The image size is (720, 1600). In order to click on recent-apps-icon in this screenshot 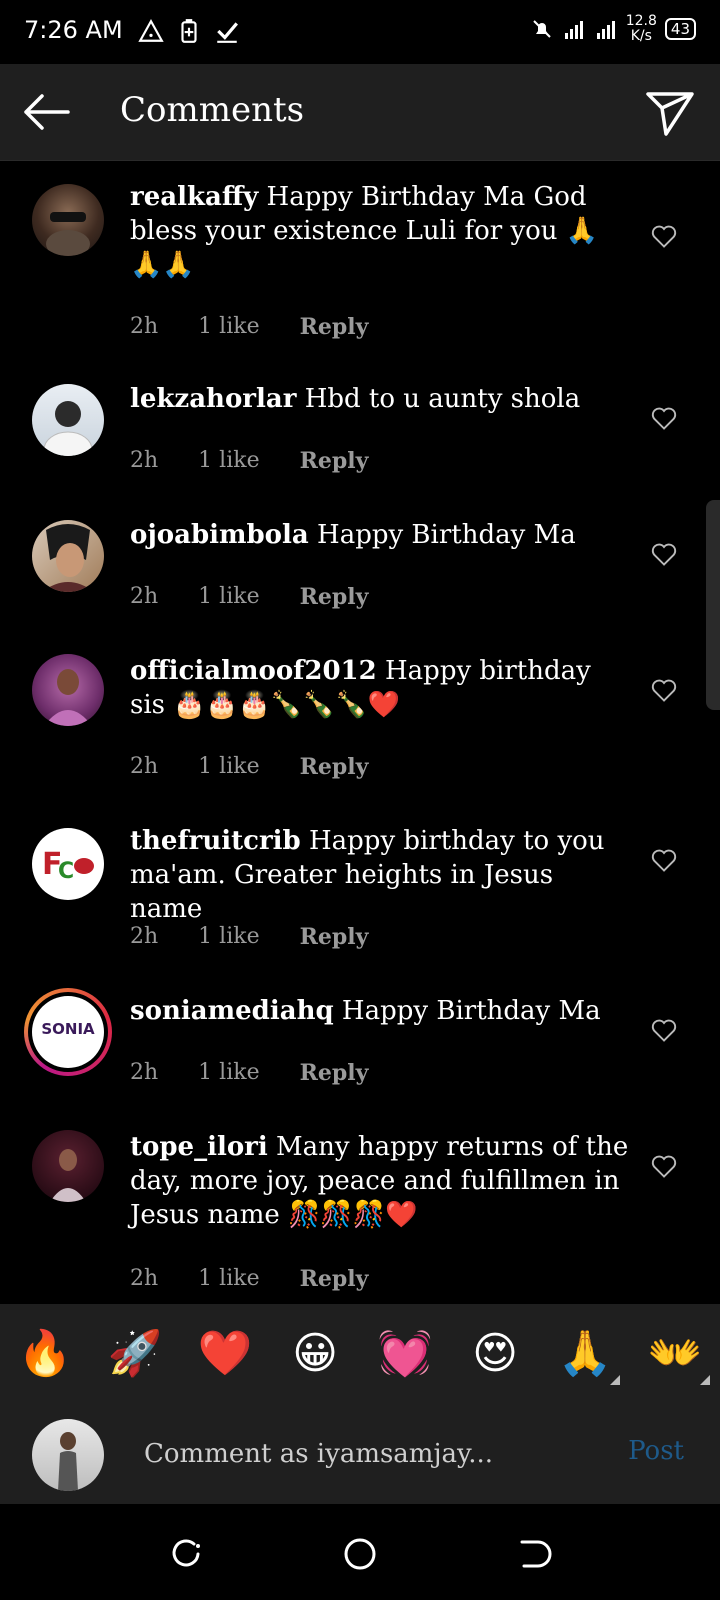, I will do `click(186, 1554)`.